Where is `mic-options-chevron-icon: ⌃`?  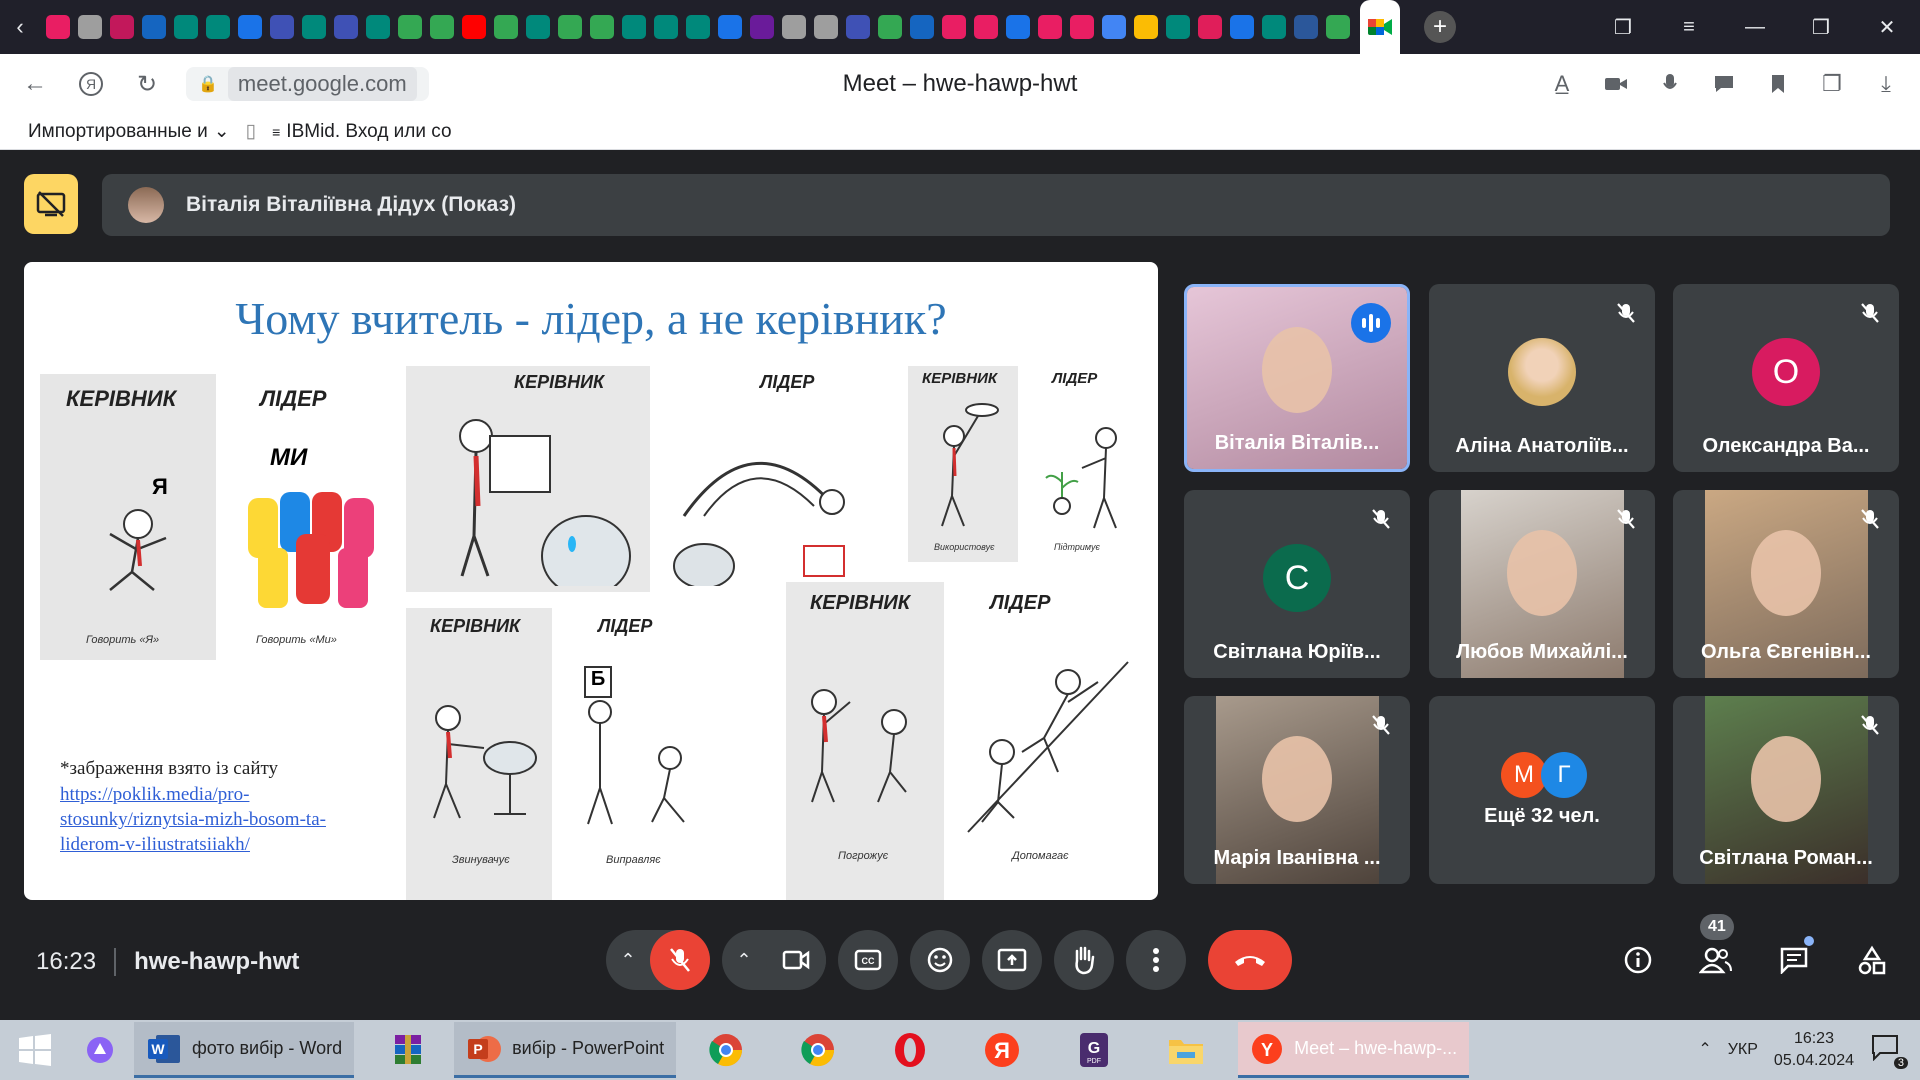 mic-options-chevron-icon: ⌃ is located at coordinates (628, 960).